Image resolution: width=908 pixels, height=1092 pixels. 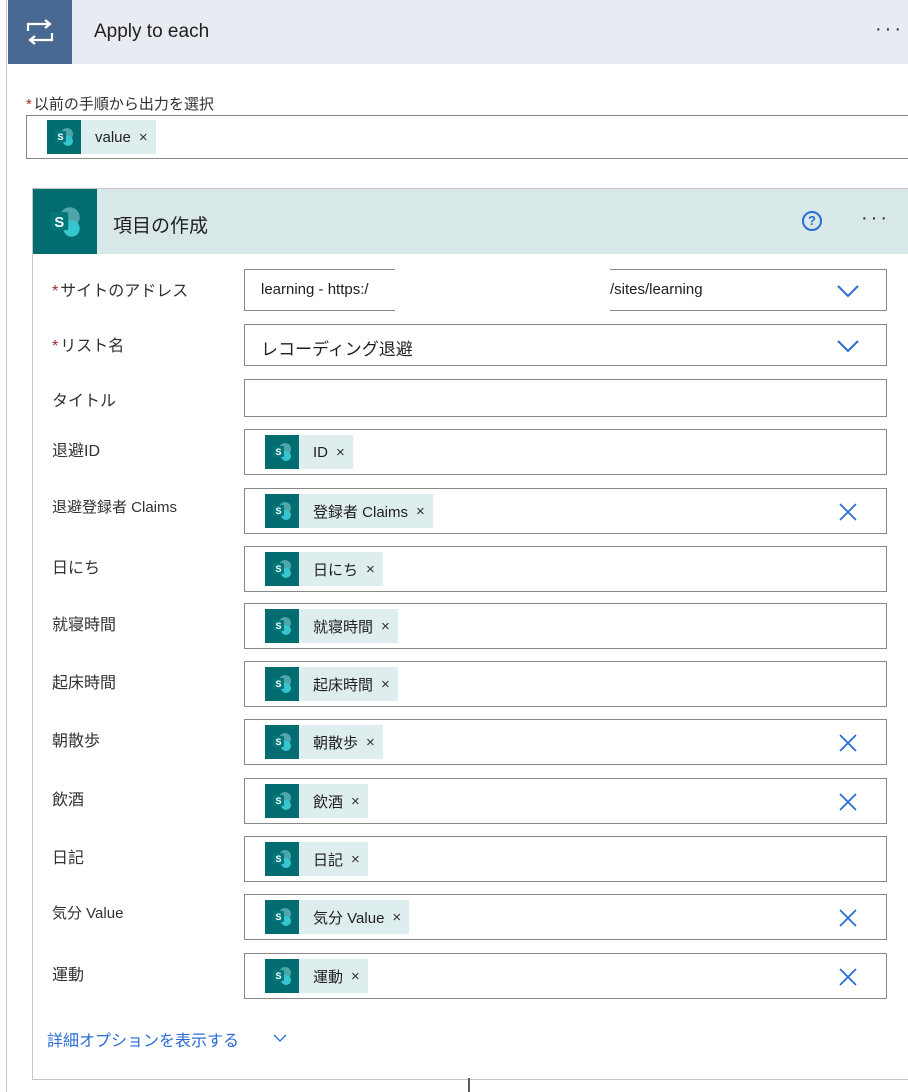 I want to click on bedtime-input: S 就寝時間 ×, so click(x=565, y=626).